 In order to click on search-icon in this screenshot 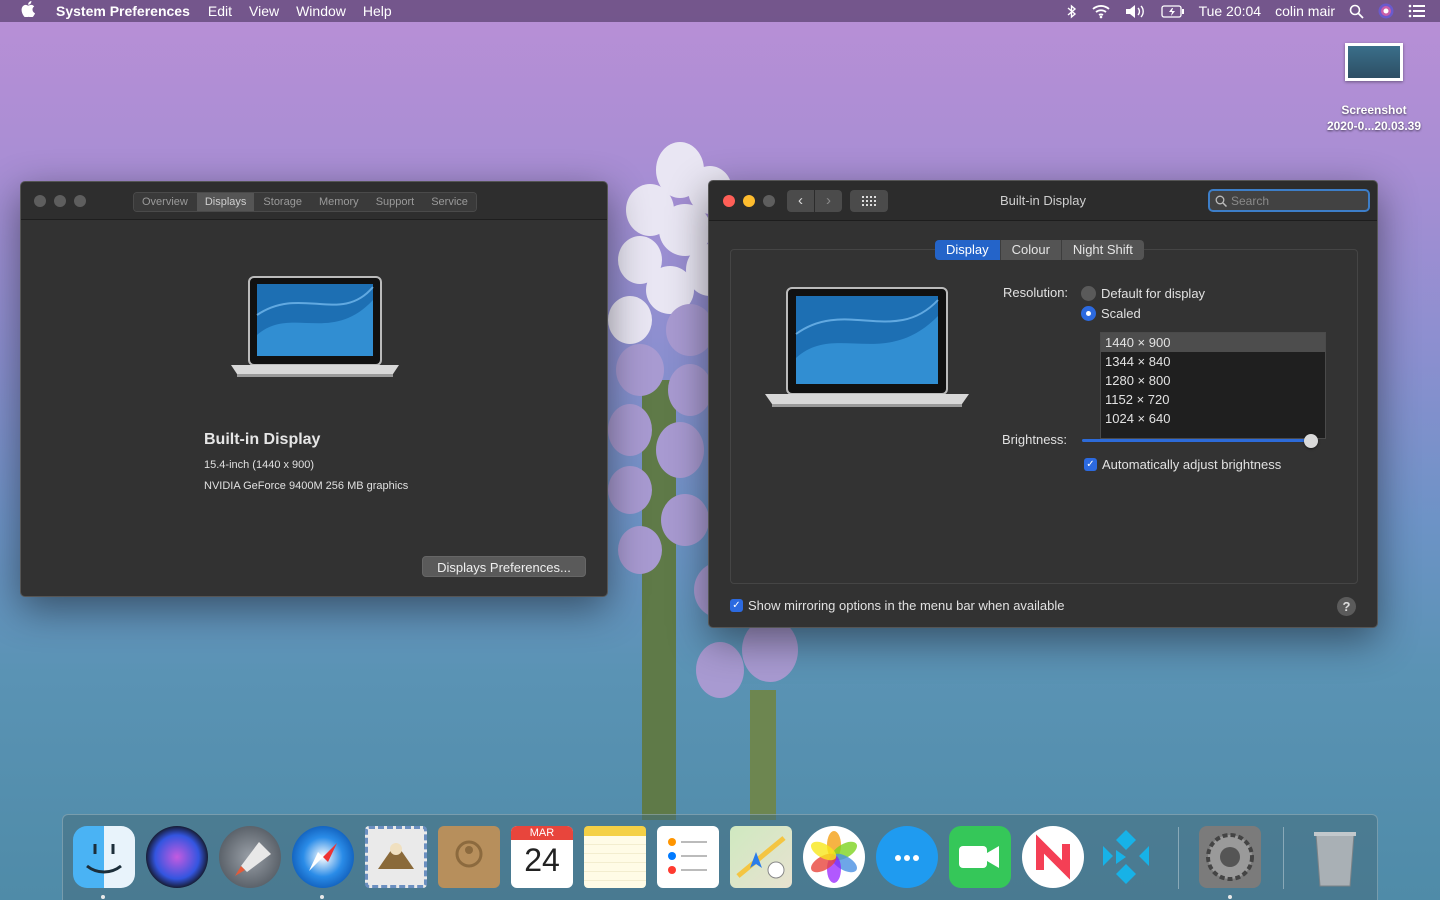, I will do `click(1221, 201)`.